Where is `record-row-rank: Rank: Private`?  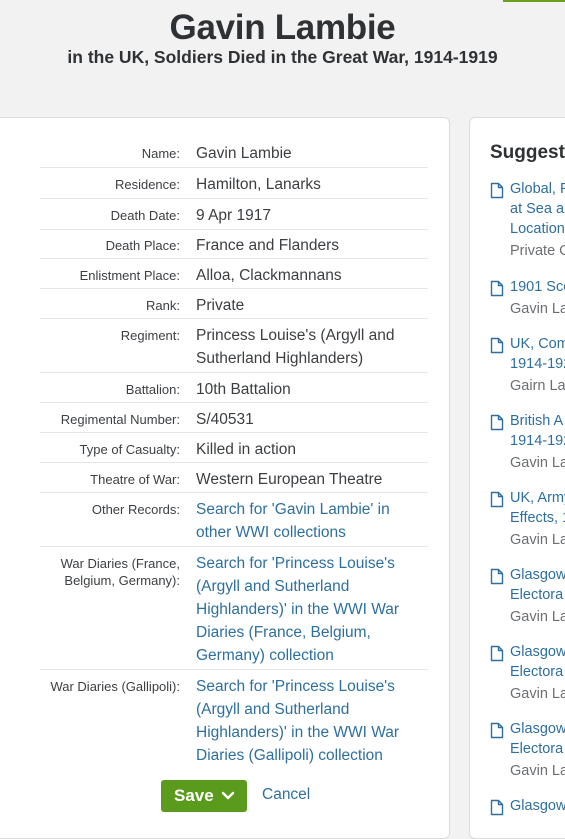
record-row-rank: Rank: Private is located at coordinates (234, 304).